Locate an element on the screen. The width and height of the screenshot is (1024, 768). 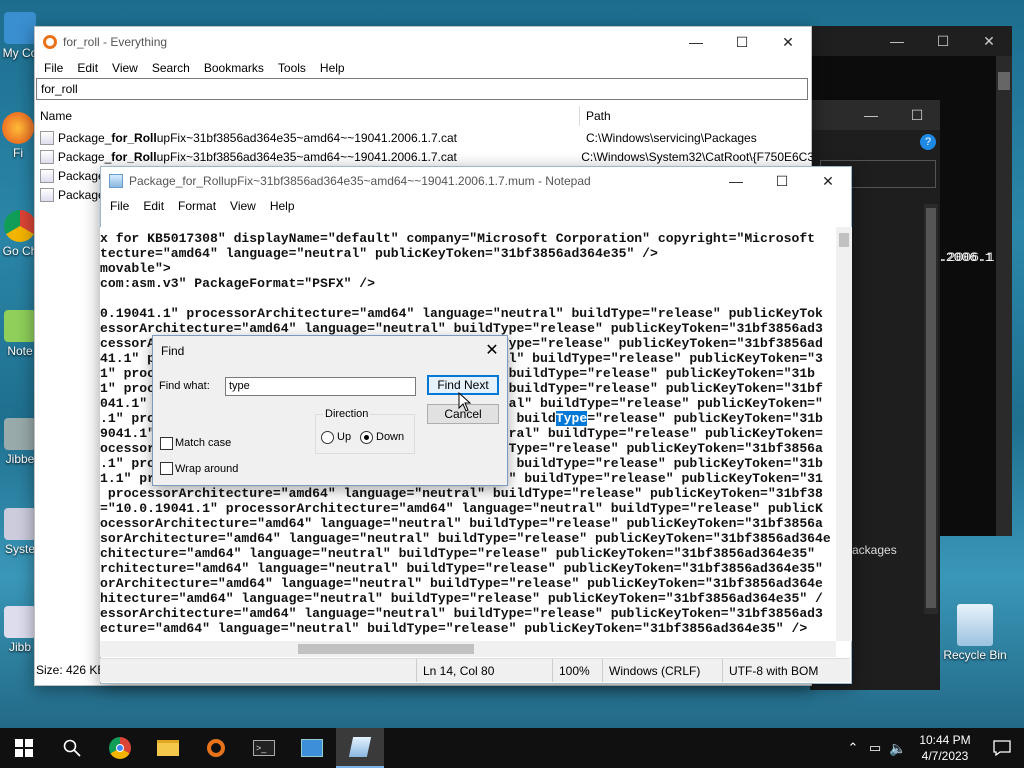
notification-icon is located at coordinates (1002, 748).